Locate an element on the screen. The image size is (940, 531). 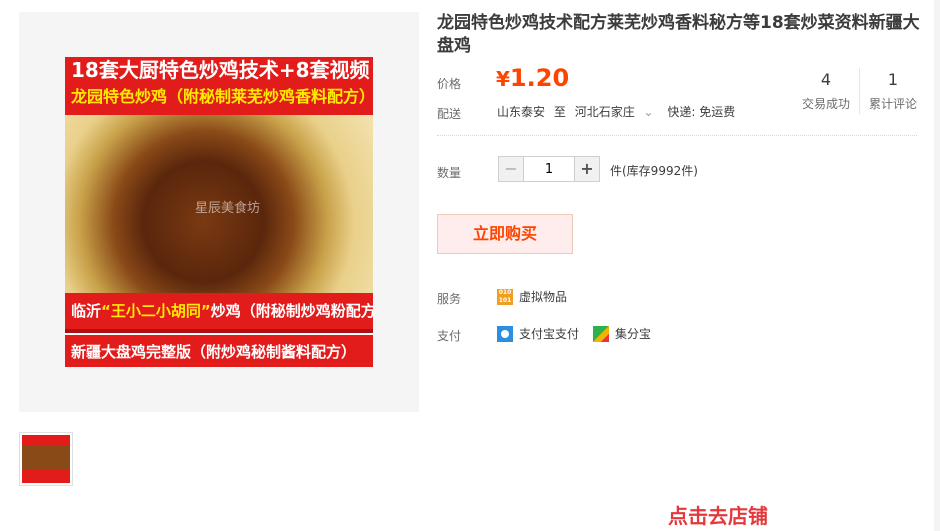
quantity-stepper: − + is located at coordinates (549, 169).